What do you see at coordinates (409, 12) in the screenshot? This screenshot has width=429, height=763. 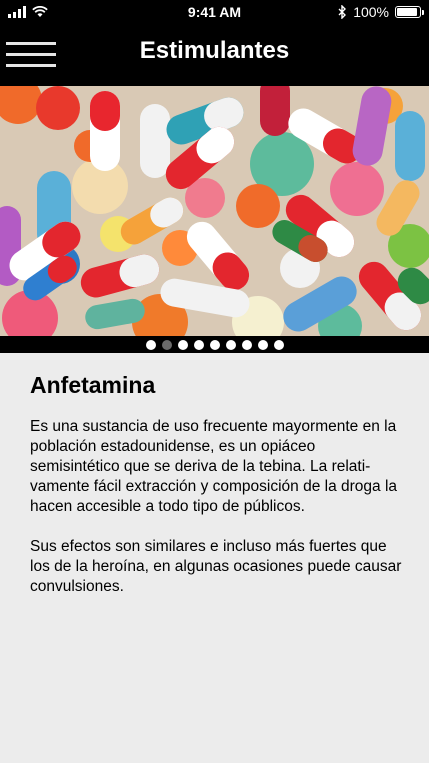 I see `battery-icon` at bounding box center [409, 12].